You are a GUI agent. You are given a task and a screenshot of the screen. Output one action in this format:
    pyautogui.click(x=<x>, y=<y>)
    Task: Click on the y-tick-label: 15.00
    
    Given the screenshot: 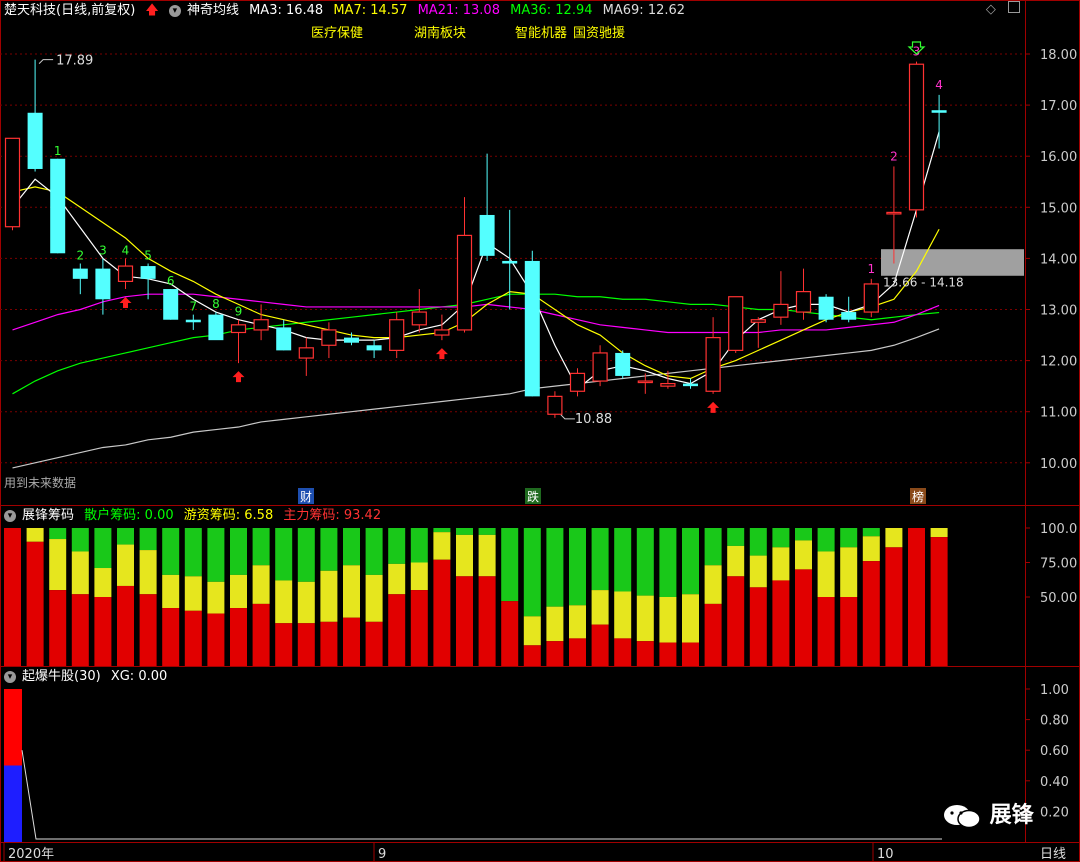 What is the action you would take?
    pyautogui.click(x=1058, y=208)
    